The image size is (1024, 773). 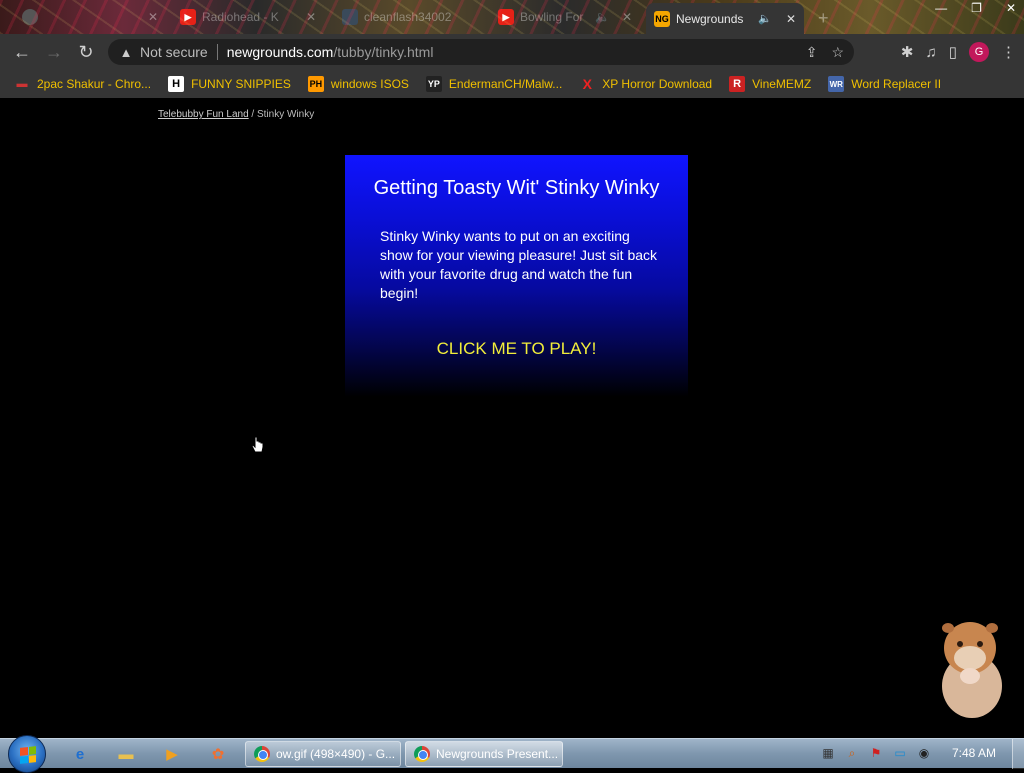 I want to click on close-window-icon: ✕, so click(x=1011, y=8).